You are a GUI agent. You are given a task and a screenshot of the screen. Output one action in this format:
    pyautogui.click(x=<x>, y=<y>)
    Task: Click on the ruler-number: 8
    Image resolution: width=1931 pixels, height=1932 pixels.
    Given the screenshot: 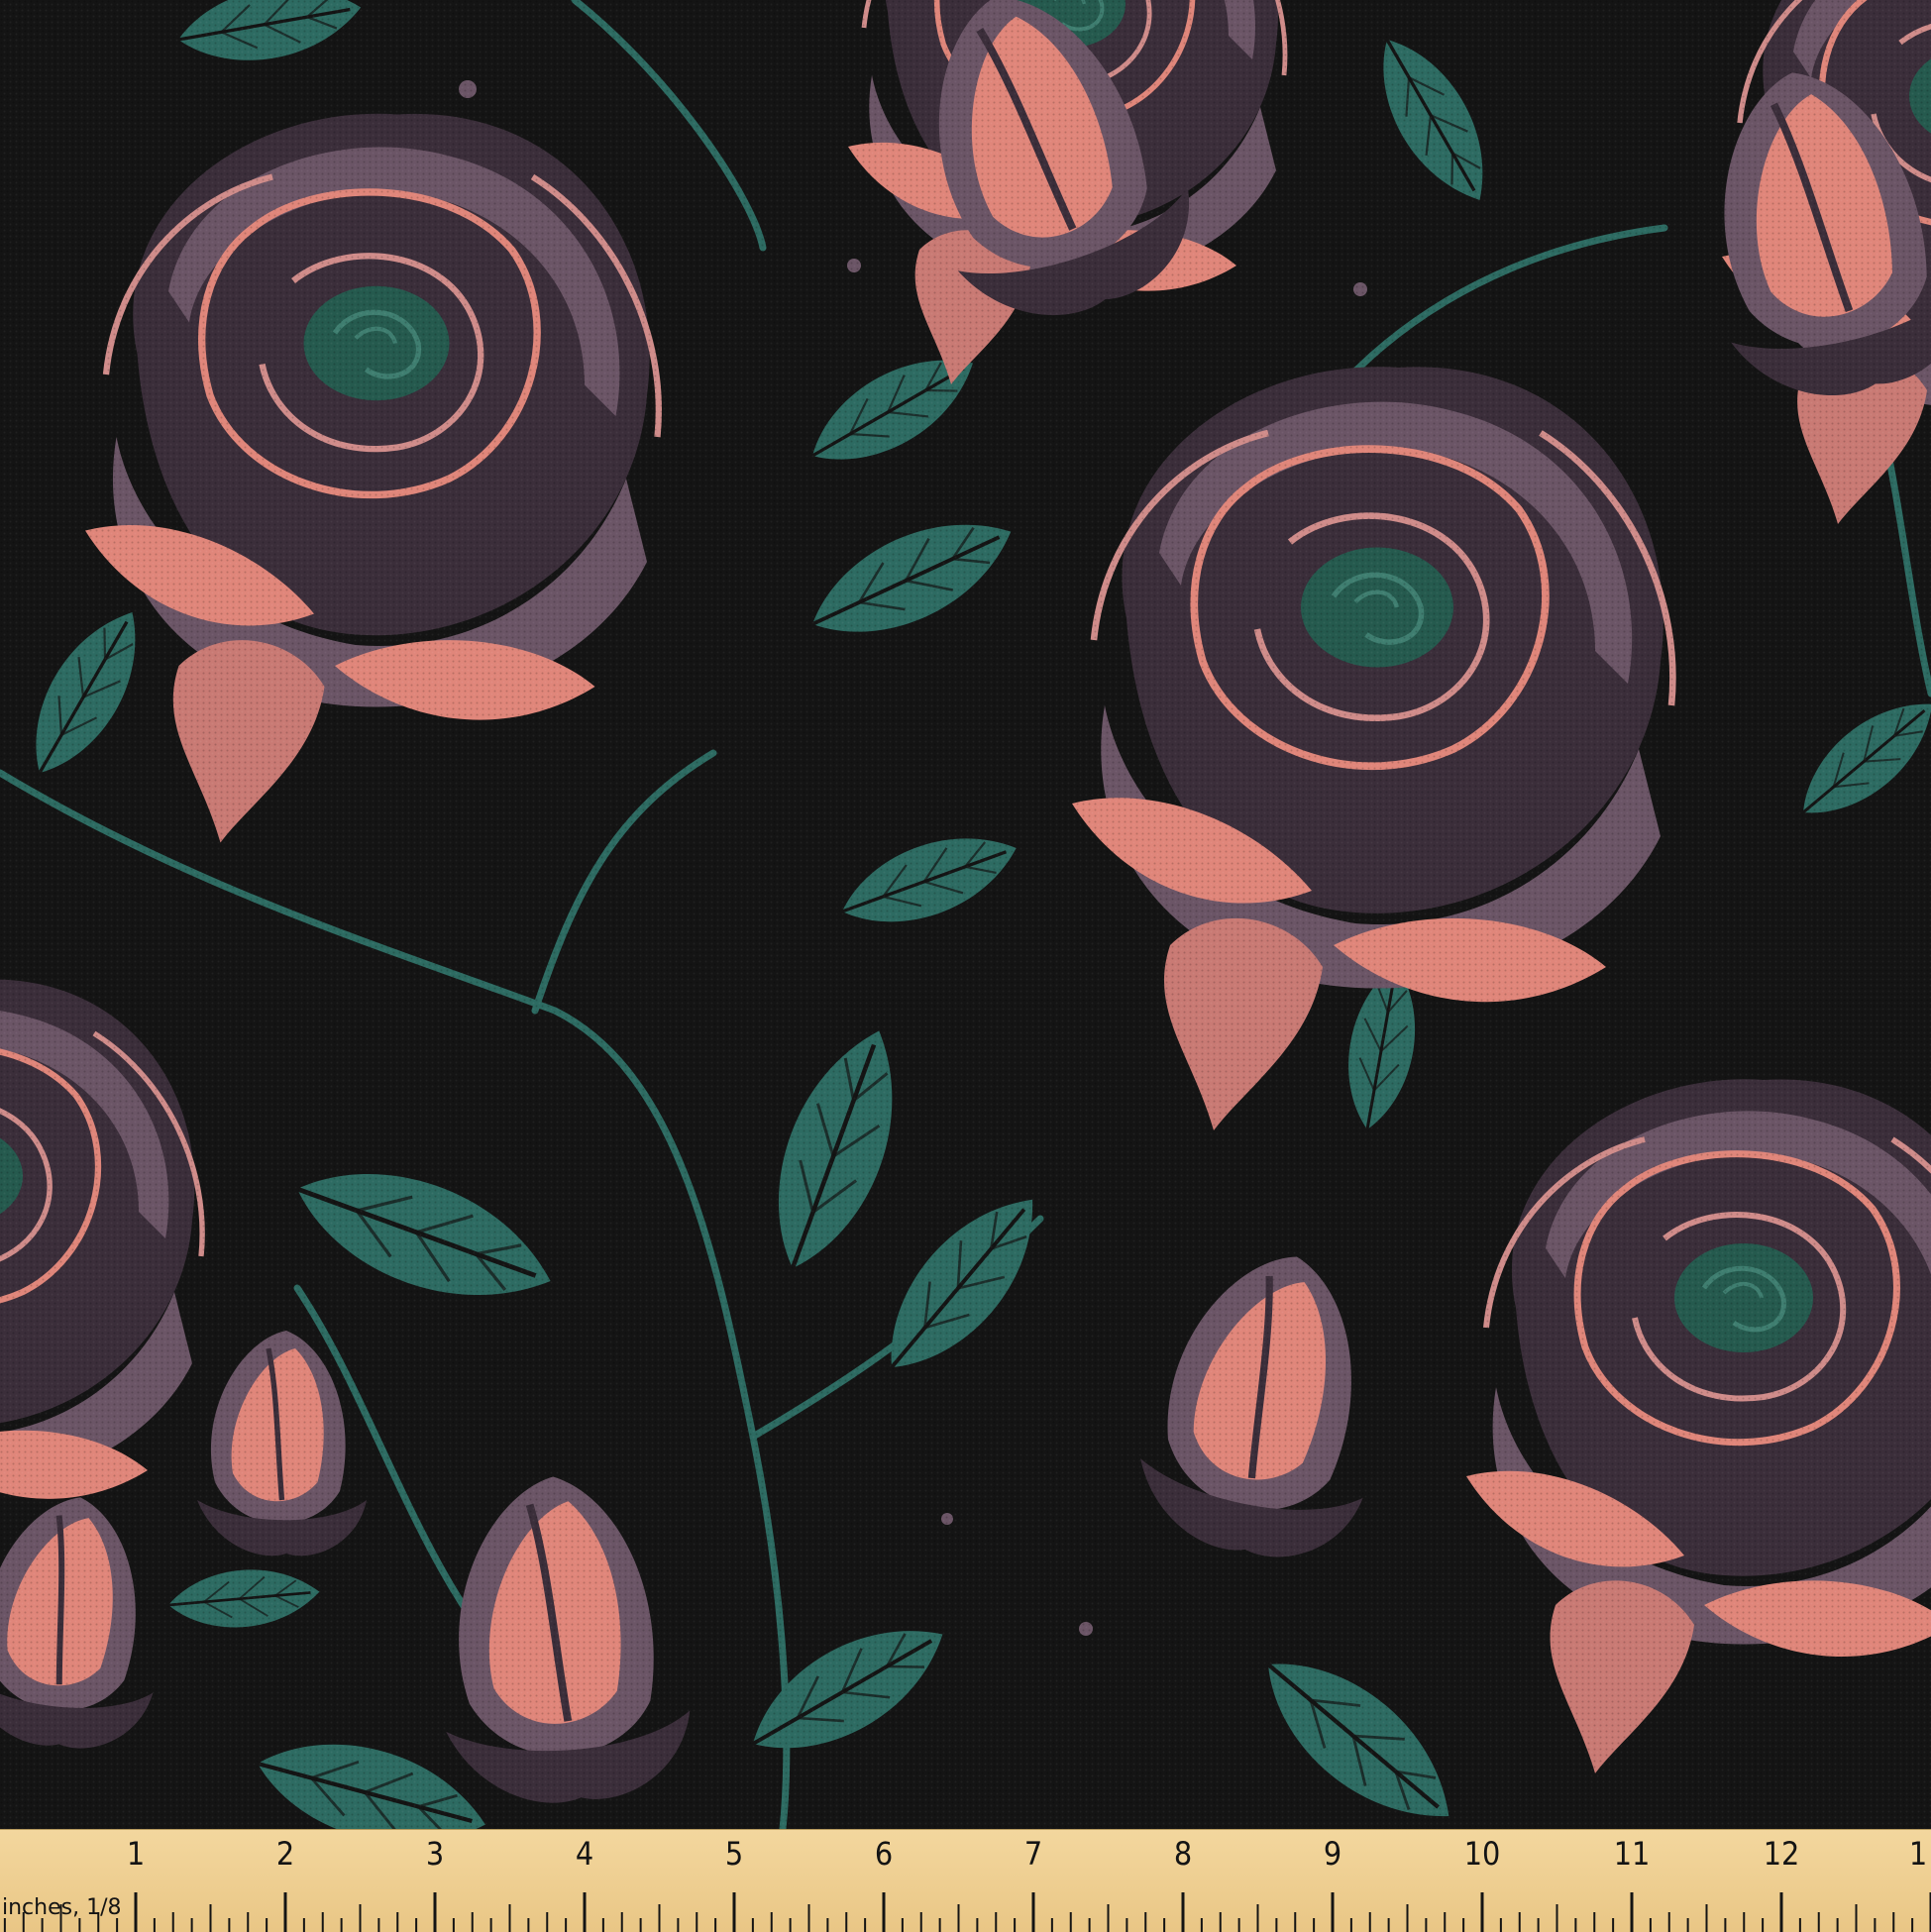 What is the action you would take?
    pyautogui.click(x=1183, y=1854)
    